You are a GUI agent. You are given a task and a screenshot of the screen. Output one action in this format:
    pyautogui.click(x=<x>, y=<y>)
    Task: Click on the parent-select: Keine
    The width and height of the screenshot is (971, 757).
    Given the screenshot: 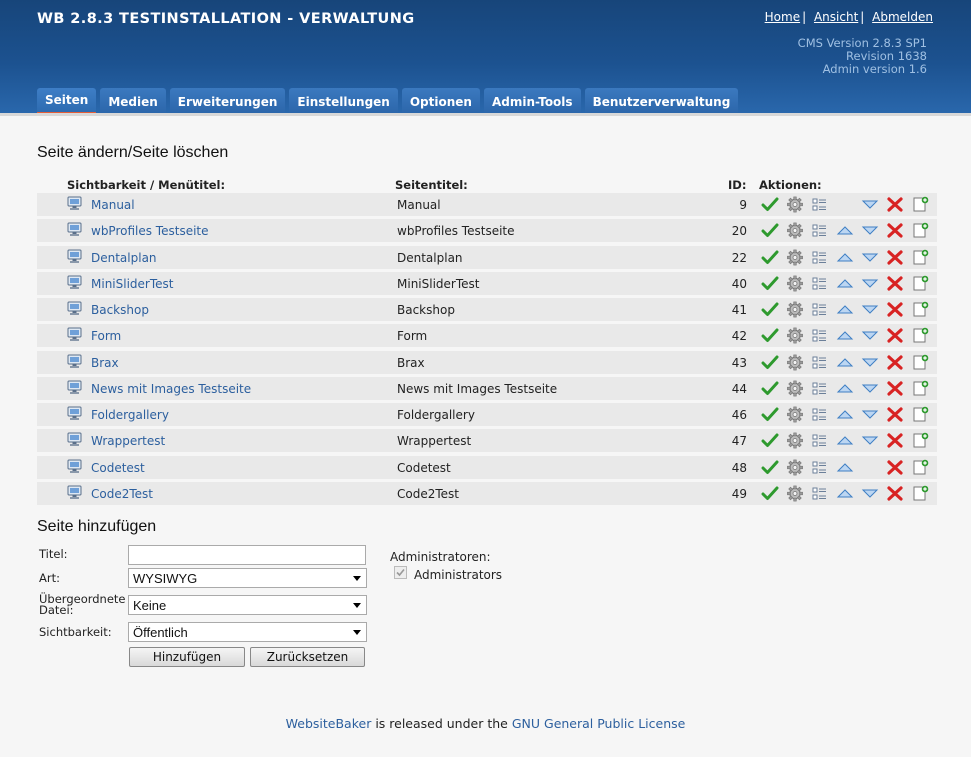 What is the action you would take?
    pyautogui.click(x=247, y=605)
    